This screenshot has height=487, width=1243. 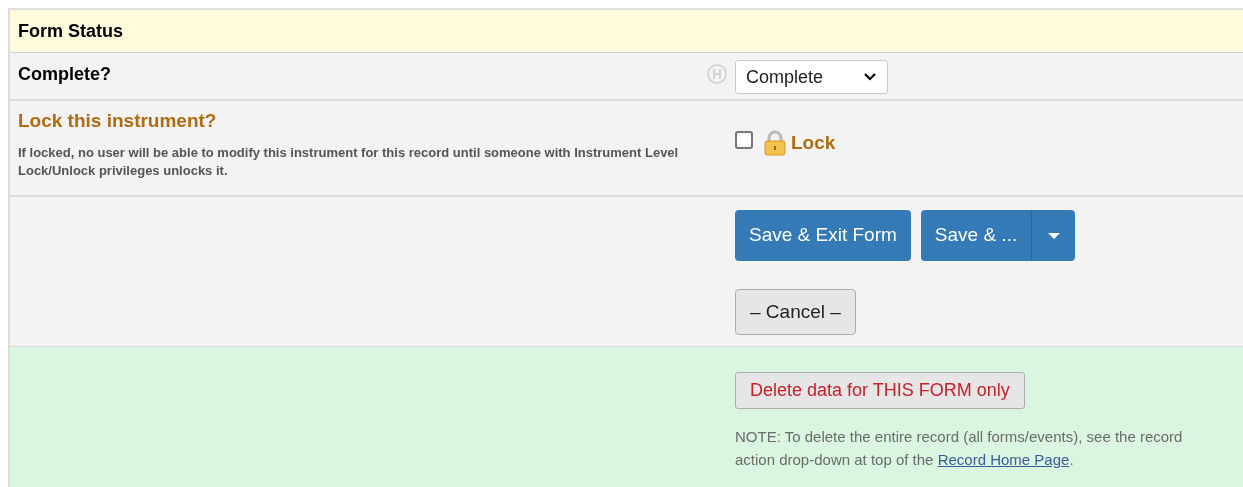 What do you see at coordinates (880, 390) in the screenshot?
I see `delete-form-button: Delete data for THIS FORM only` at bounding box center [880, 390].